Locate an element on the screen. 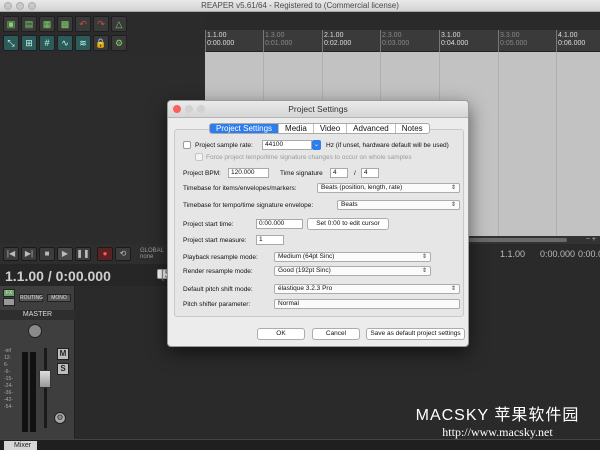 The width and height of the screenshot is (600, 450). dialog-title: Project Settings is located at coordinates (318, 109).